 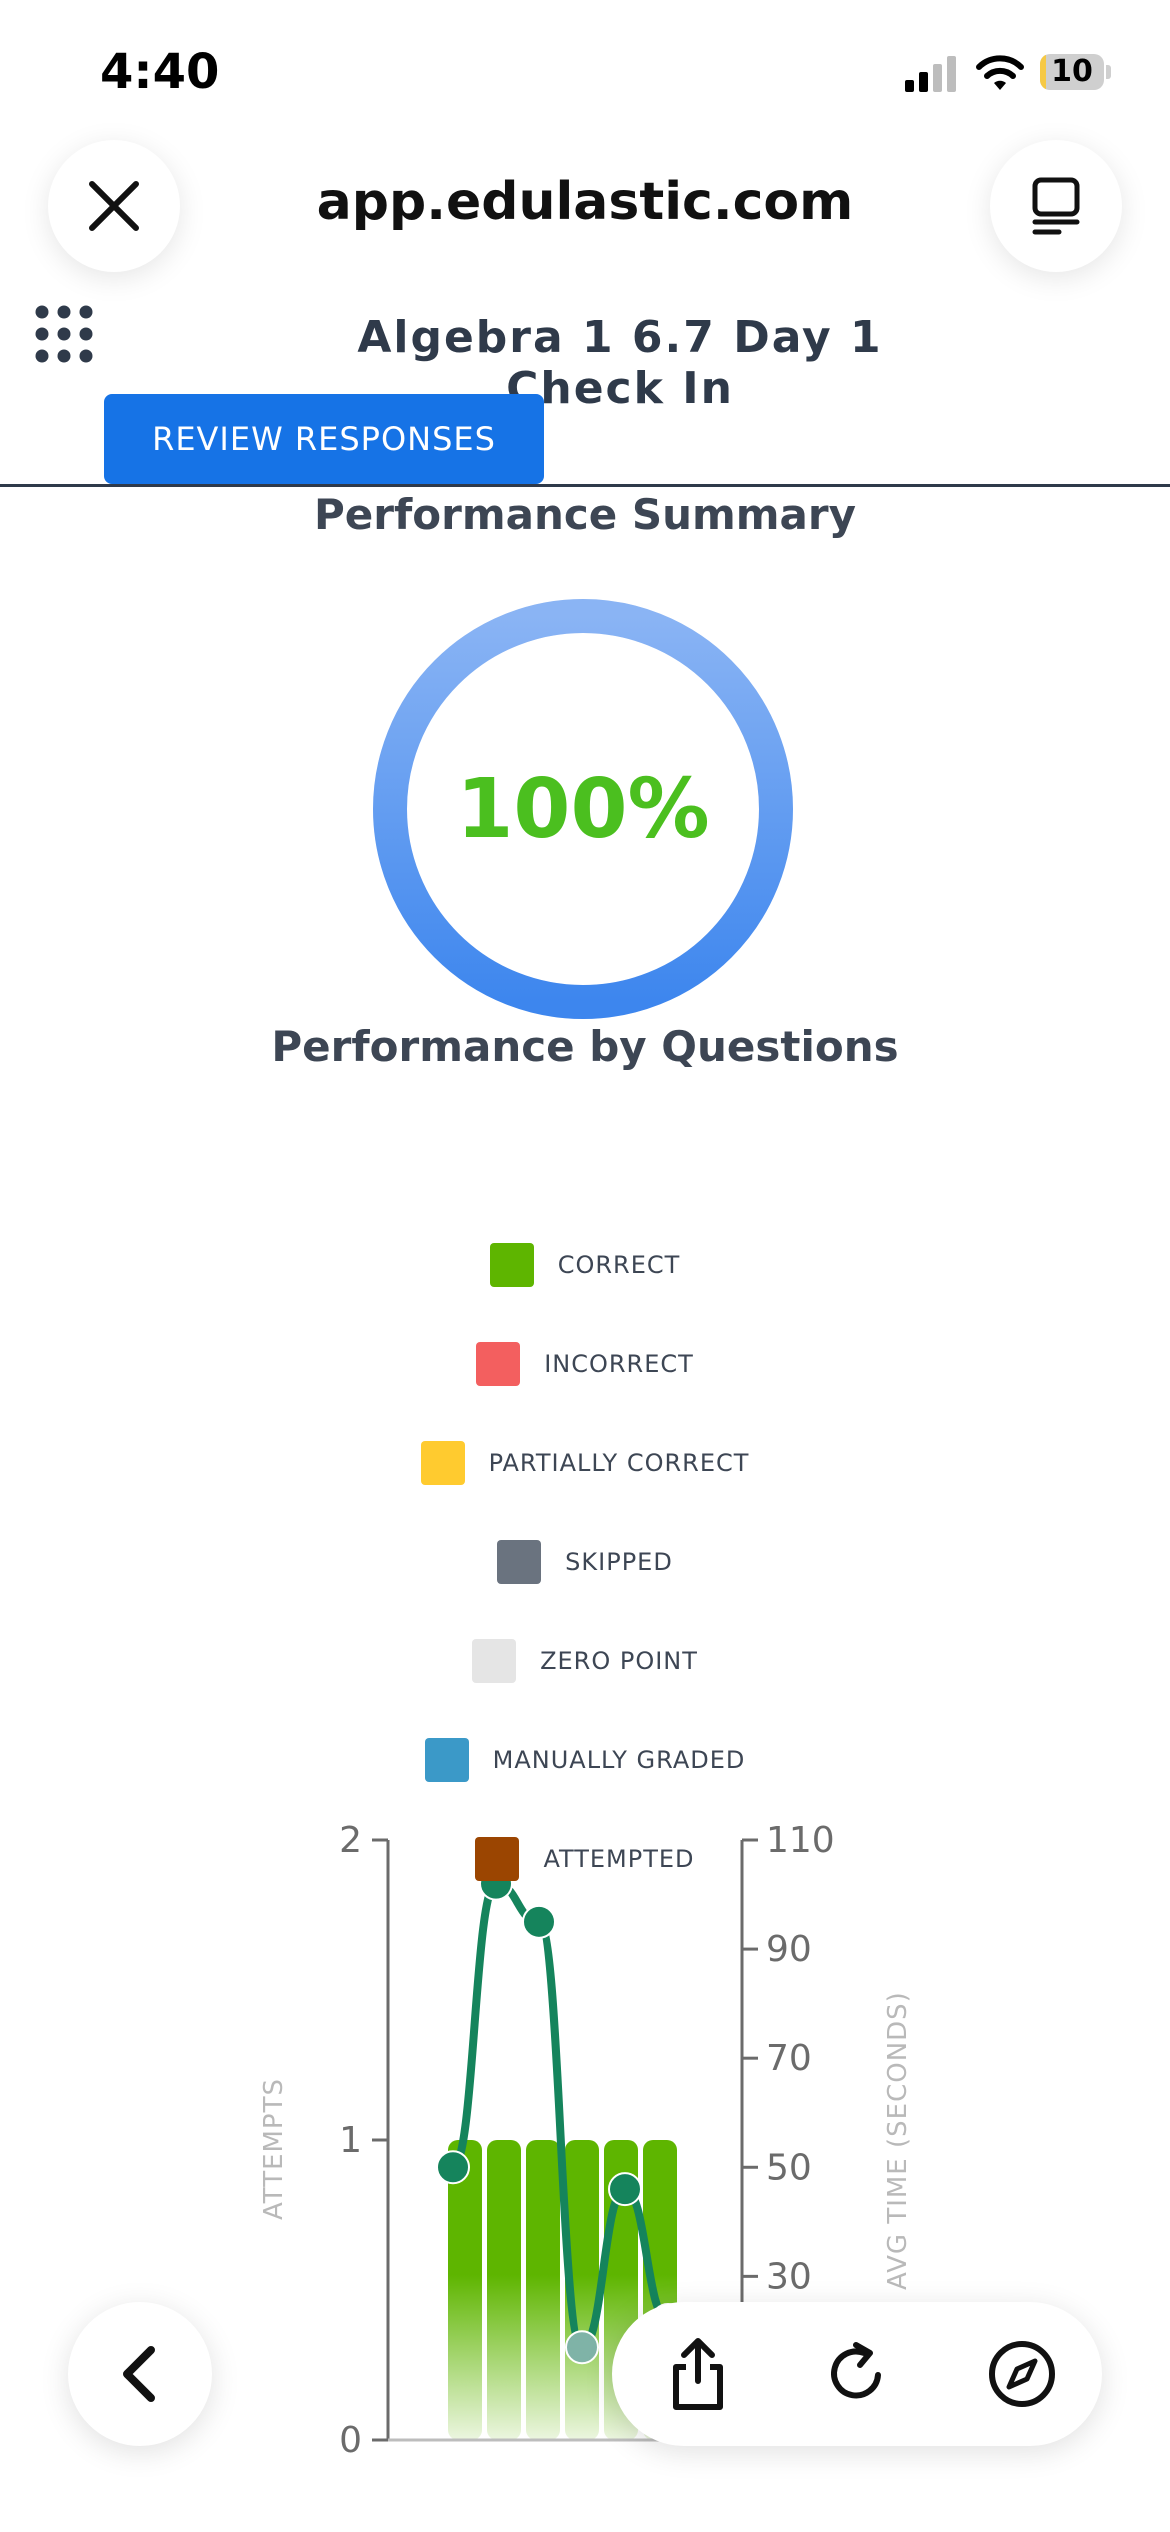 I want to click on legend-label: CORRECT, so click(x=619, y=1265).